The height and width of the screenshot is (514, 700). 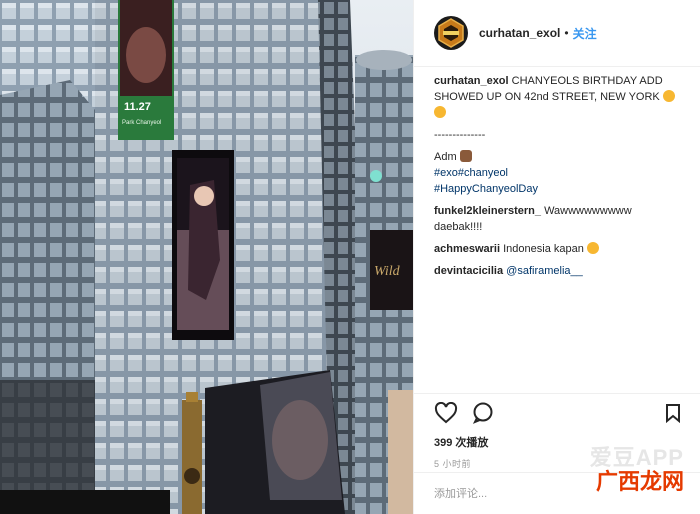 I want to click on comment-item: devintacicilia @safiramelia__, so click(x=557, y=271).